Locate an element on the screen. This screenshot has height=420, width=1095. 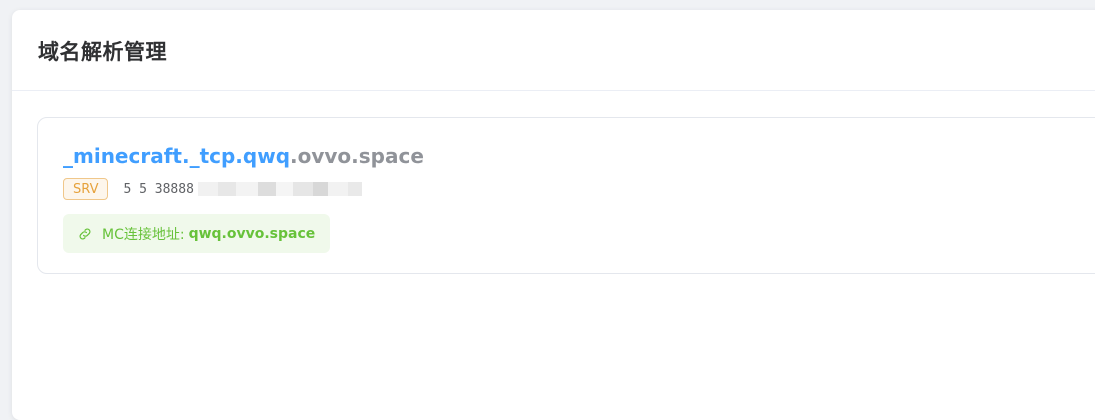
connect-label: MC连接地址: is located at coordinates (143, 234).